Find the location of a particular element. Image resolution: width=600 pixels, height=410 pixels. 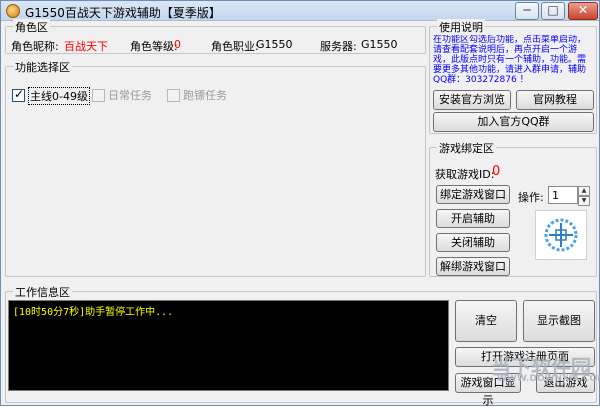

minimize-button: ─ is located at coordinates (527, 11).